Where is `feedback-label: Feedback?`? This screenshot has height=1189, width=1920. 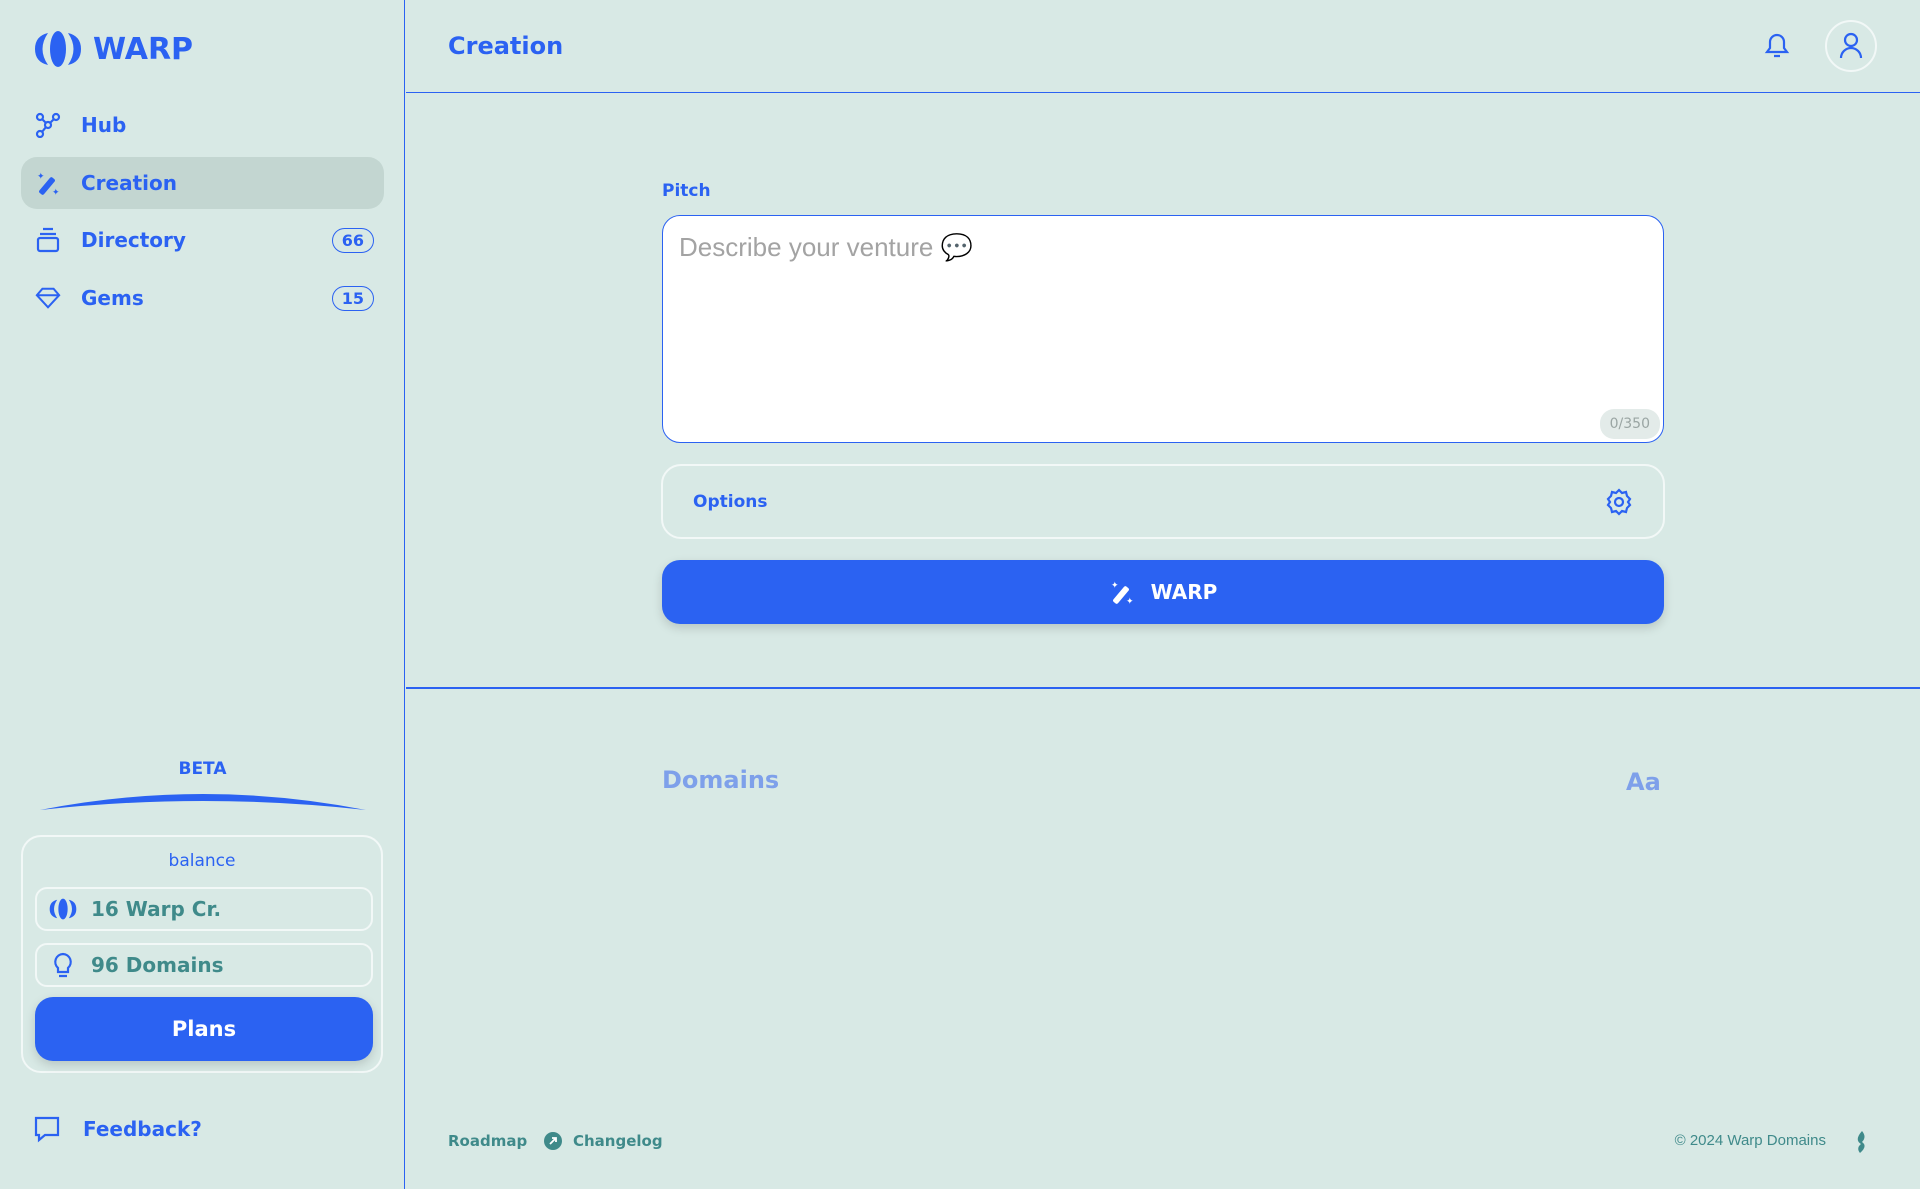 feedback-label: Feedback? is located at coordinates (142, 1129).